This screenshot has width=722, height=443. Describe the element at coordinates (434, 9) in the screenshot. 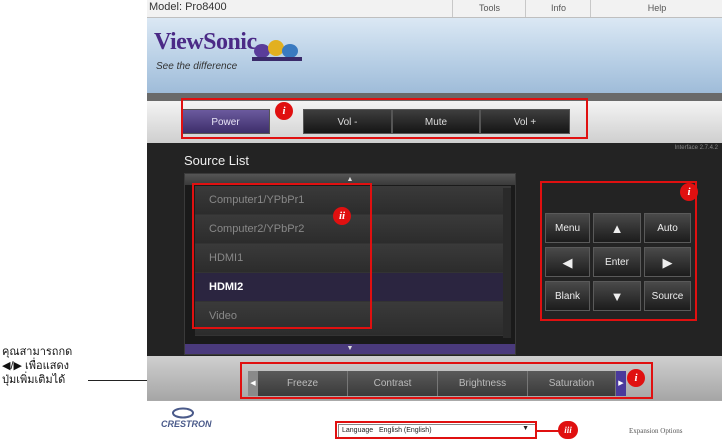

I see `title-bar: Model: Pro8400 Tools Info Help` at that location.